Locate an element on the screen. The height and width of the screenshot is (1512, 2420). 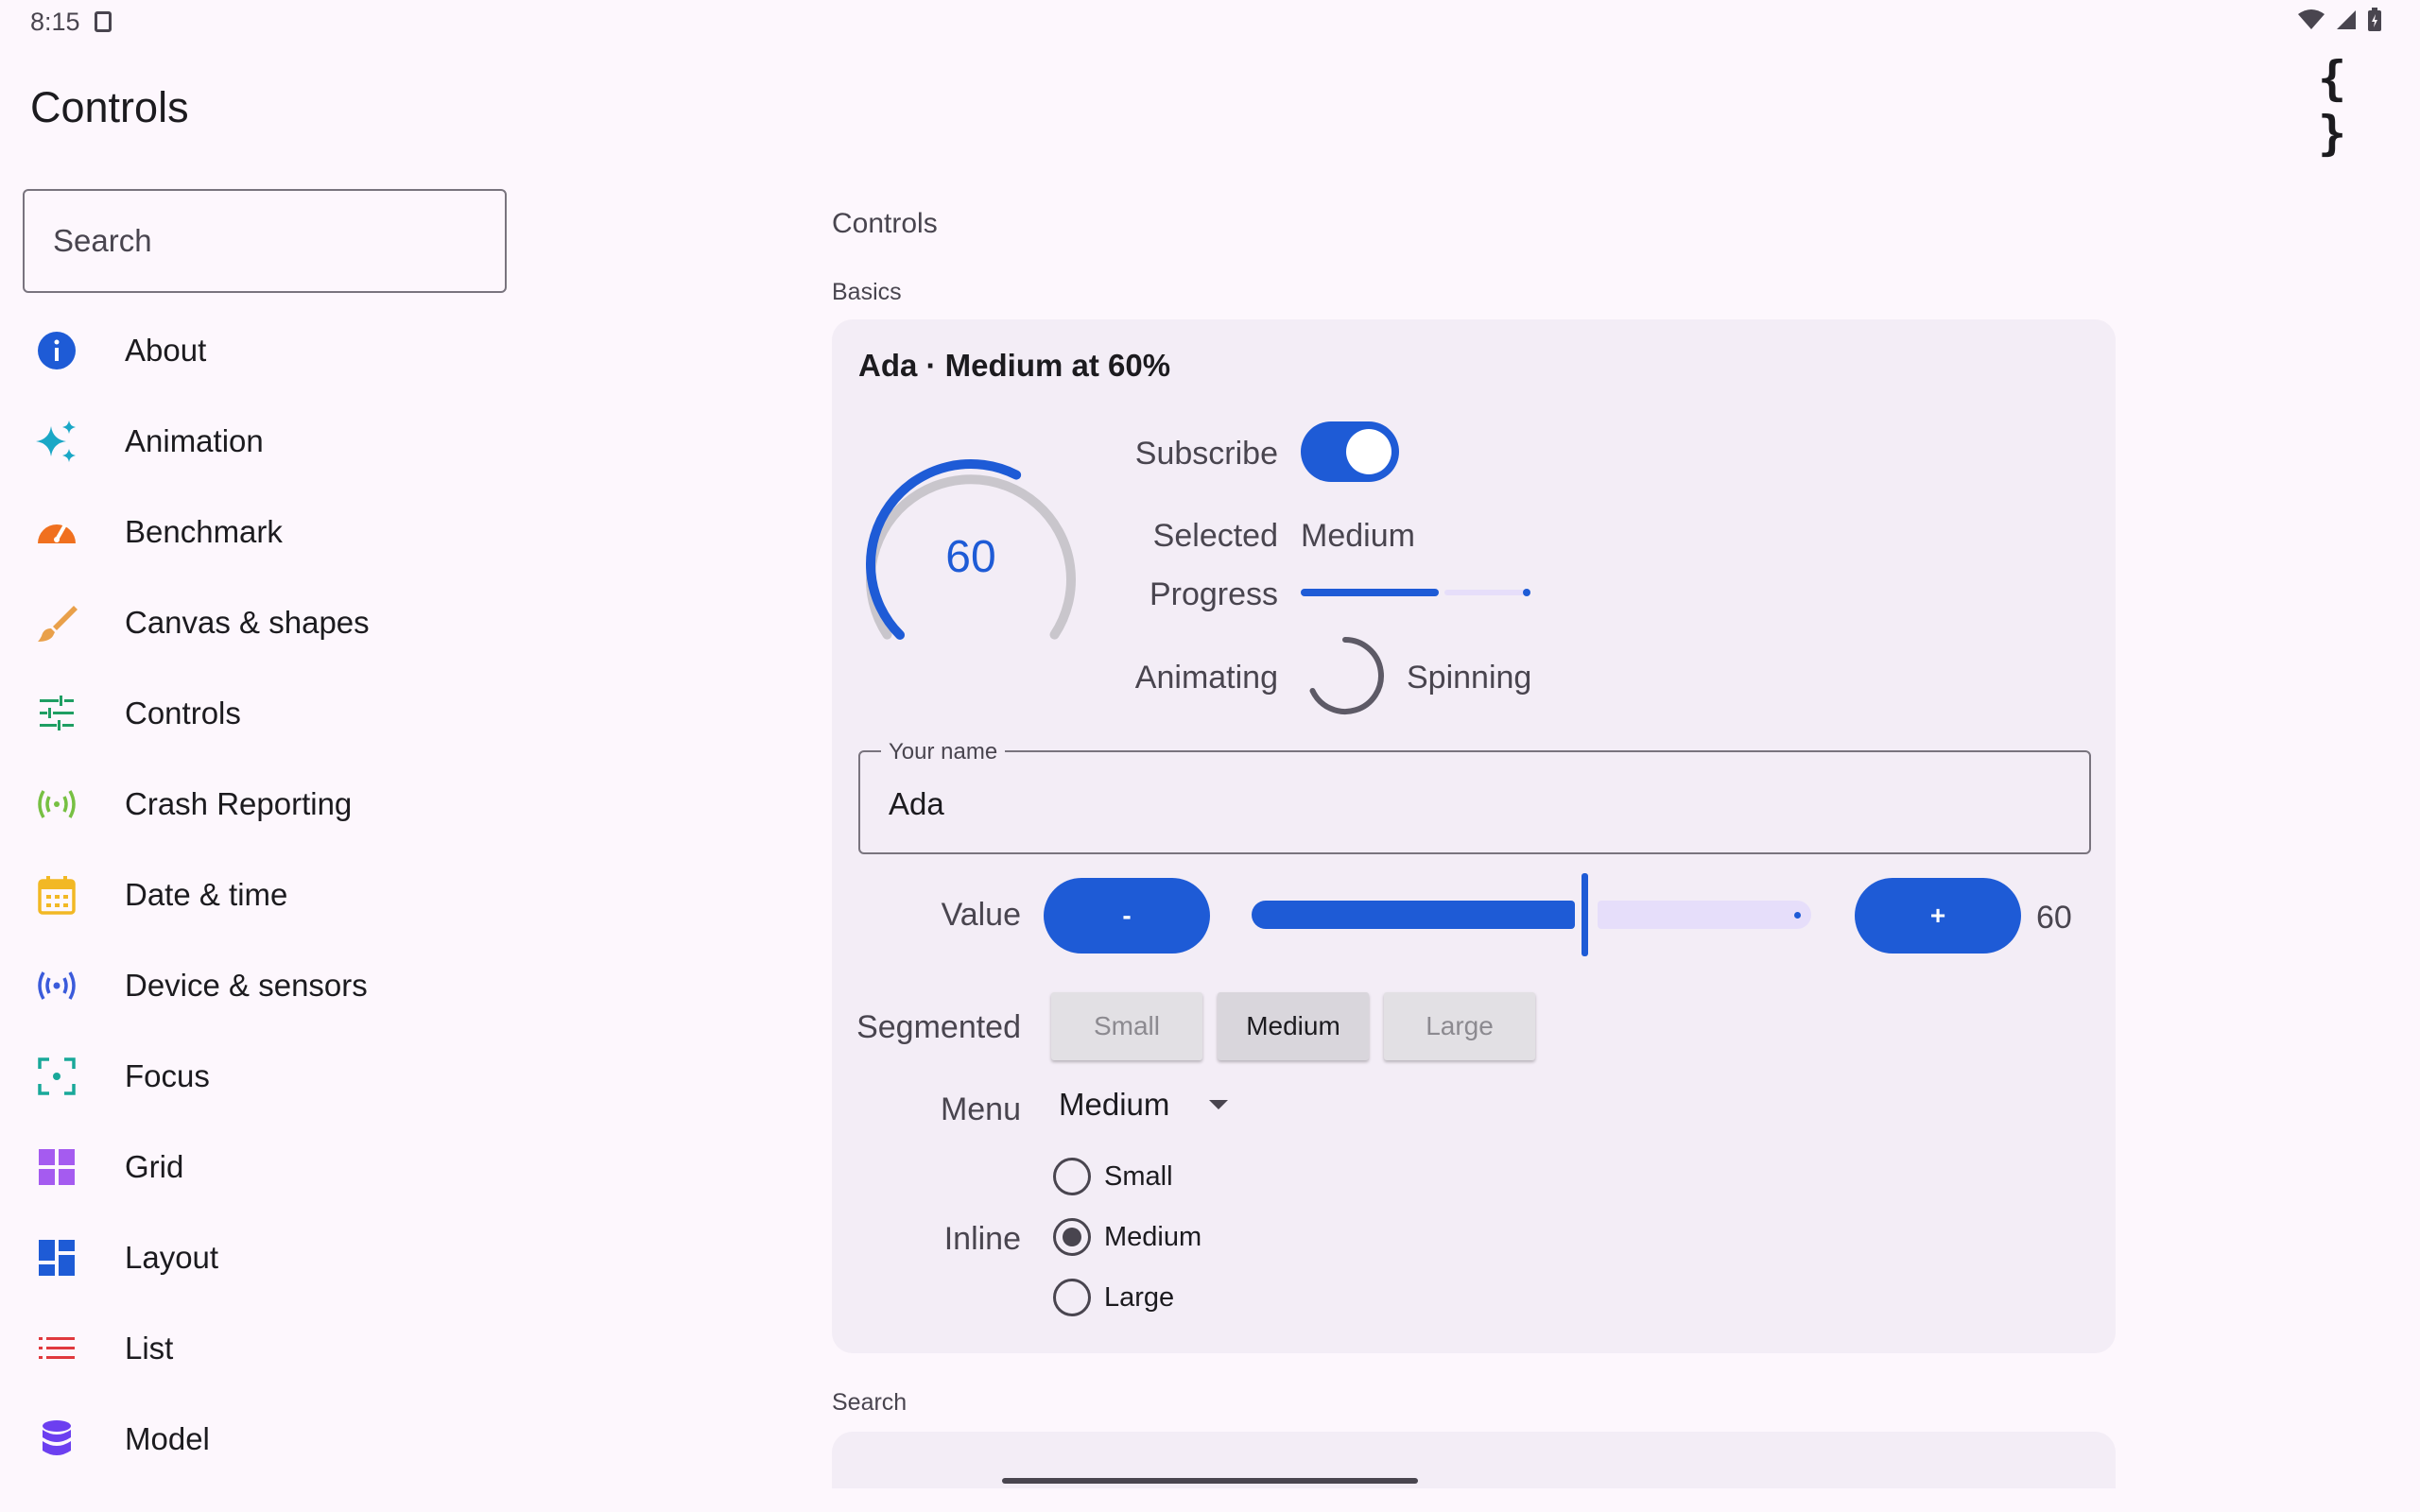
name-field is located at coordinates (1474, 802).